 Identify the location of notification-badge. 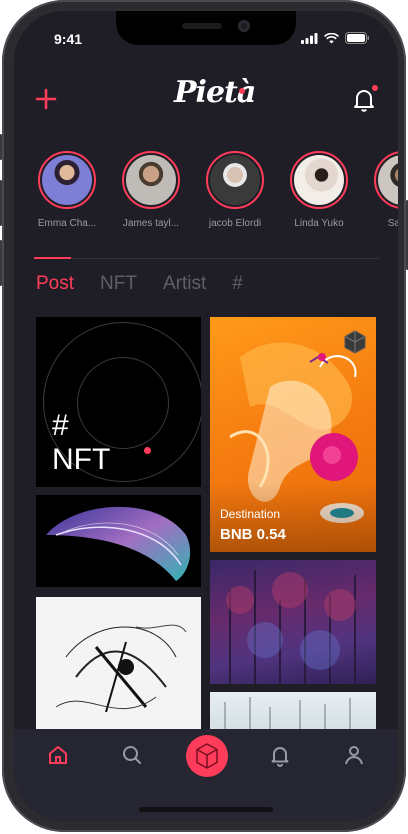
(375, 88).